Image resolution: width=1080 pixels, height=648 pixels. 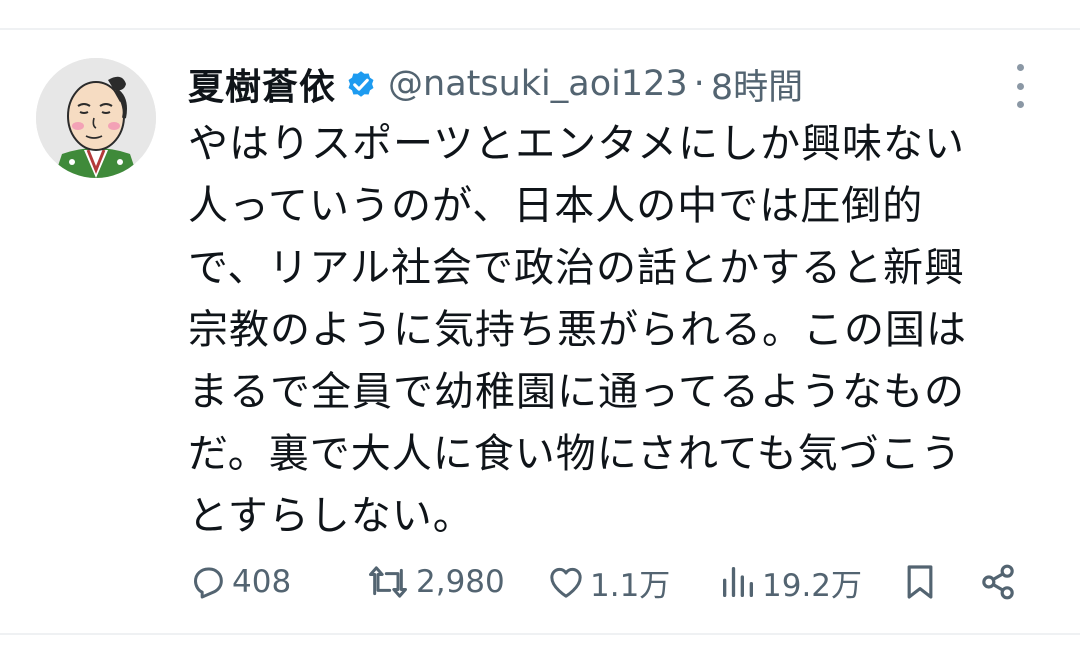 What do you see at coordinates (361, 84) in the screenshot?
I see `verified-badge-icon` at bounding box center [361, 84].